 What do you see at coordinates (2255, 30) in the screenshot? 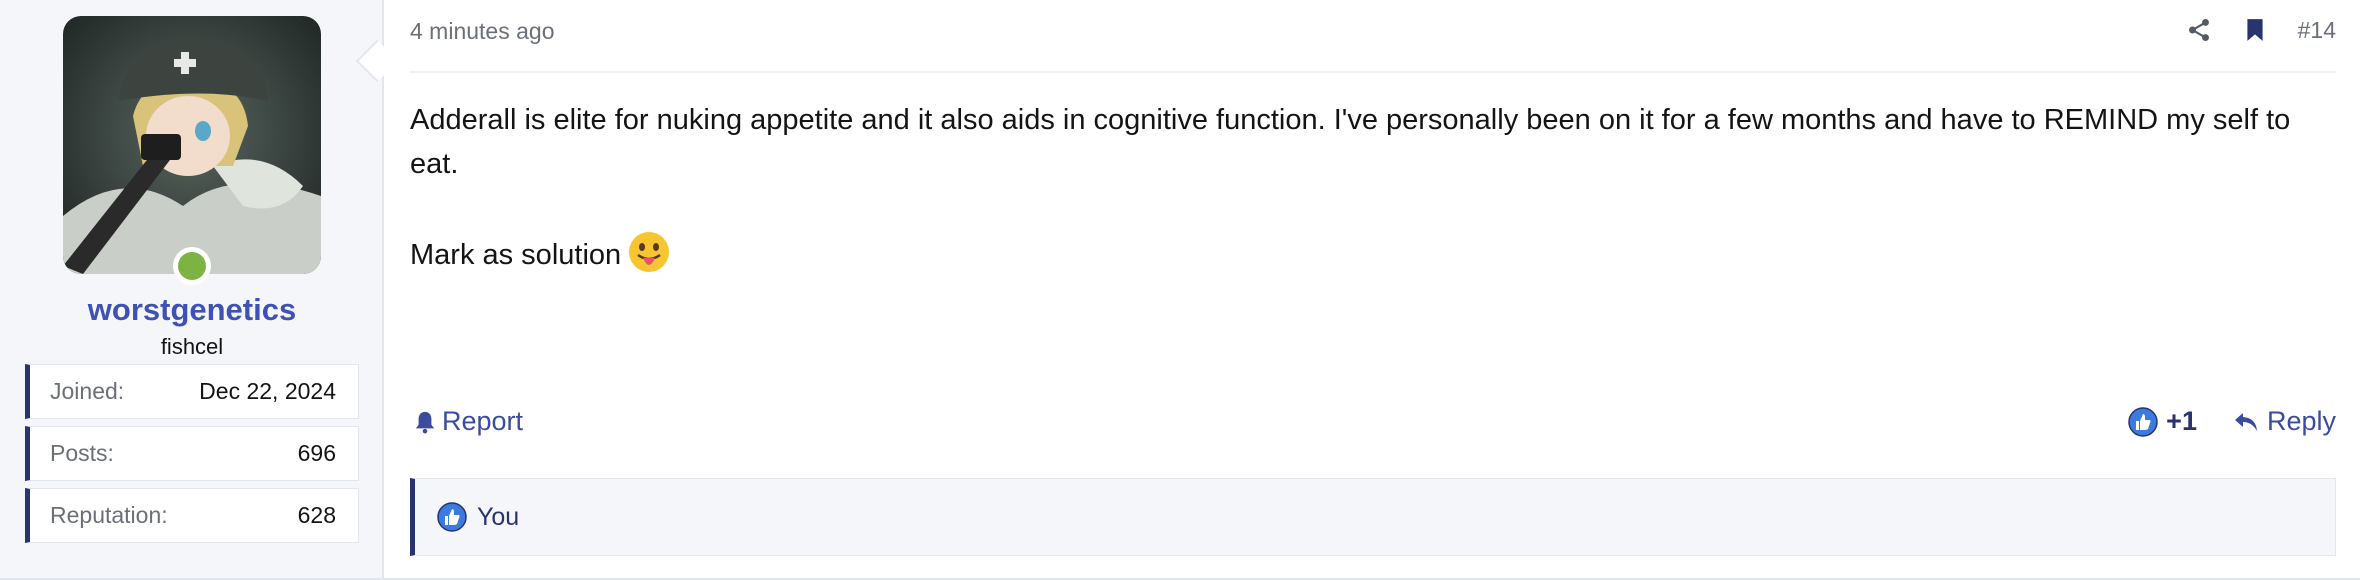
I see `bookmark-icon` at bounding box center [2255, 30].